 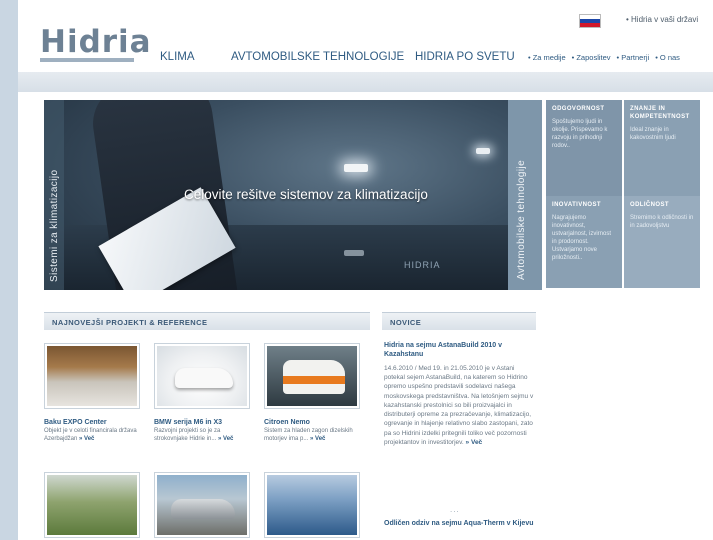 What do you see at coordinates (406, 322) in the screenshot?
I see `news-header-label: NOVICE` at bounding box center [406, 322].